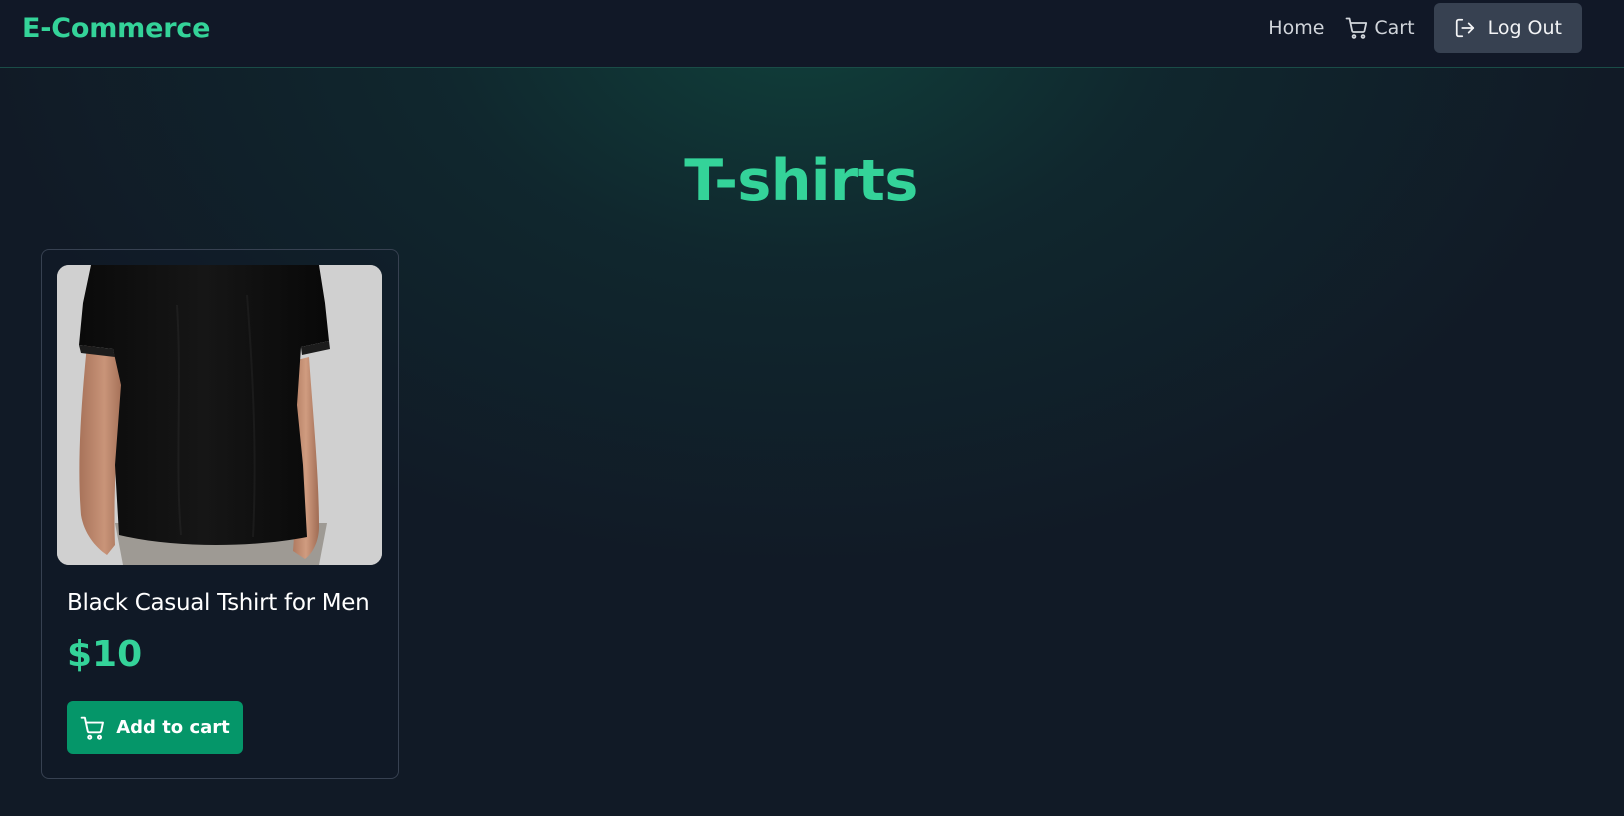 This screenshot has height=816, width=1624. I want to click on nav-links: Home Cart Log Out, so click(1425, 28).